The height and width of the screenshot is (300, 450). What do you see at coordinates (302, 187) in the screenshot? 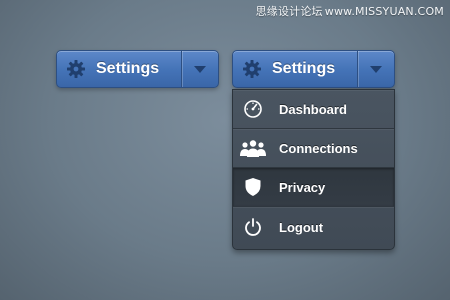
I see `menu-item-label: Privacy` at bounding box center [302, 187].